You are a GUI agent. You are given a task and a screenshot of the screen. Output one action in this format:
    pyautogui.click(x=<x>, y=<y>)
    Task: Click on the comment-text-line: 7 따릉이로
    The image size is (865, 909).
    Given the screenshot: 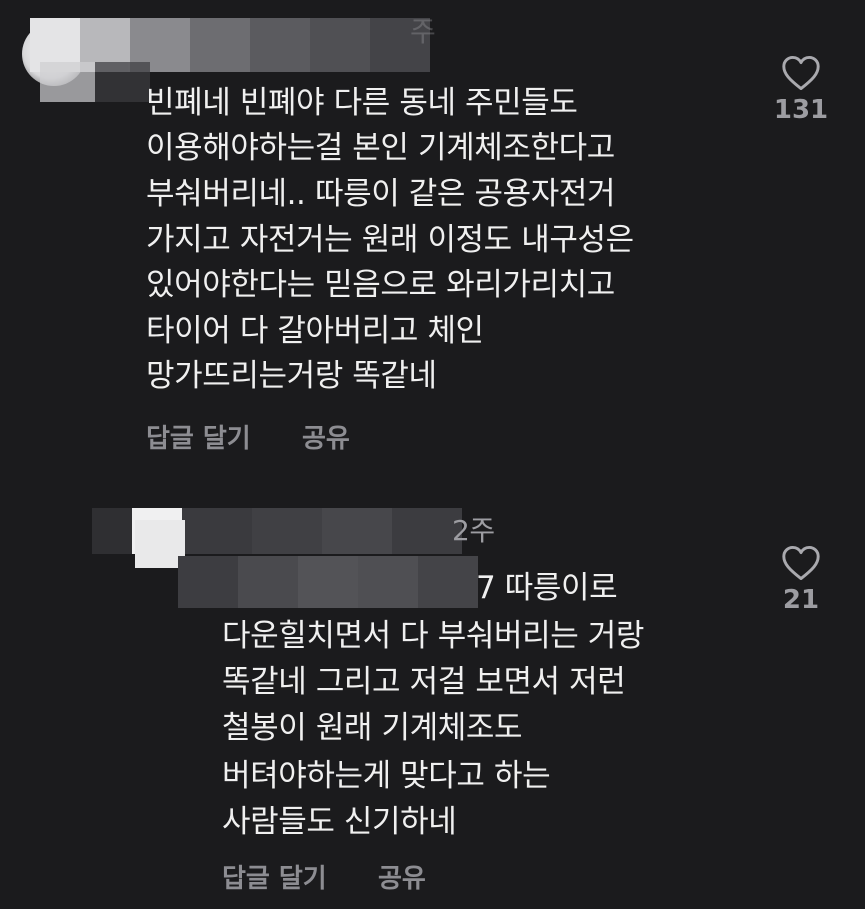 What is the action you would take?
    pyautogui.click(x=547, y=588)
    